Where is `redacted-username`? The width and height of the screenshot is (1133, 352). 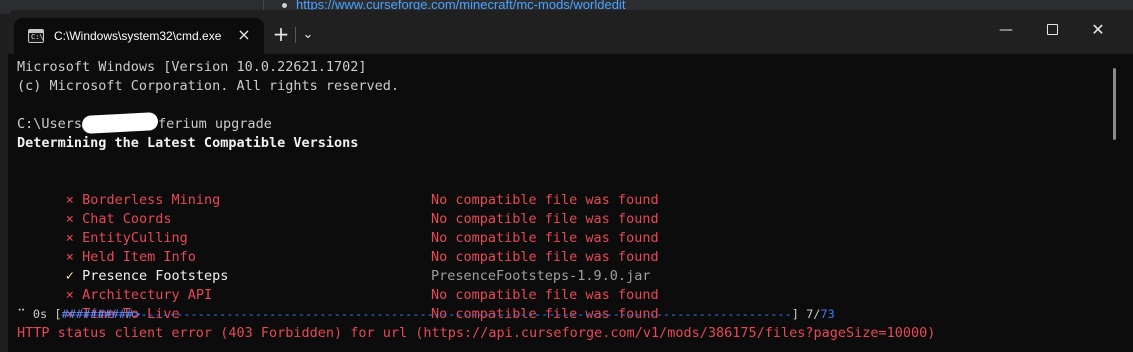 redacted-username is located at coordinates (120, 122).